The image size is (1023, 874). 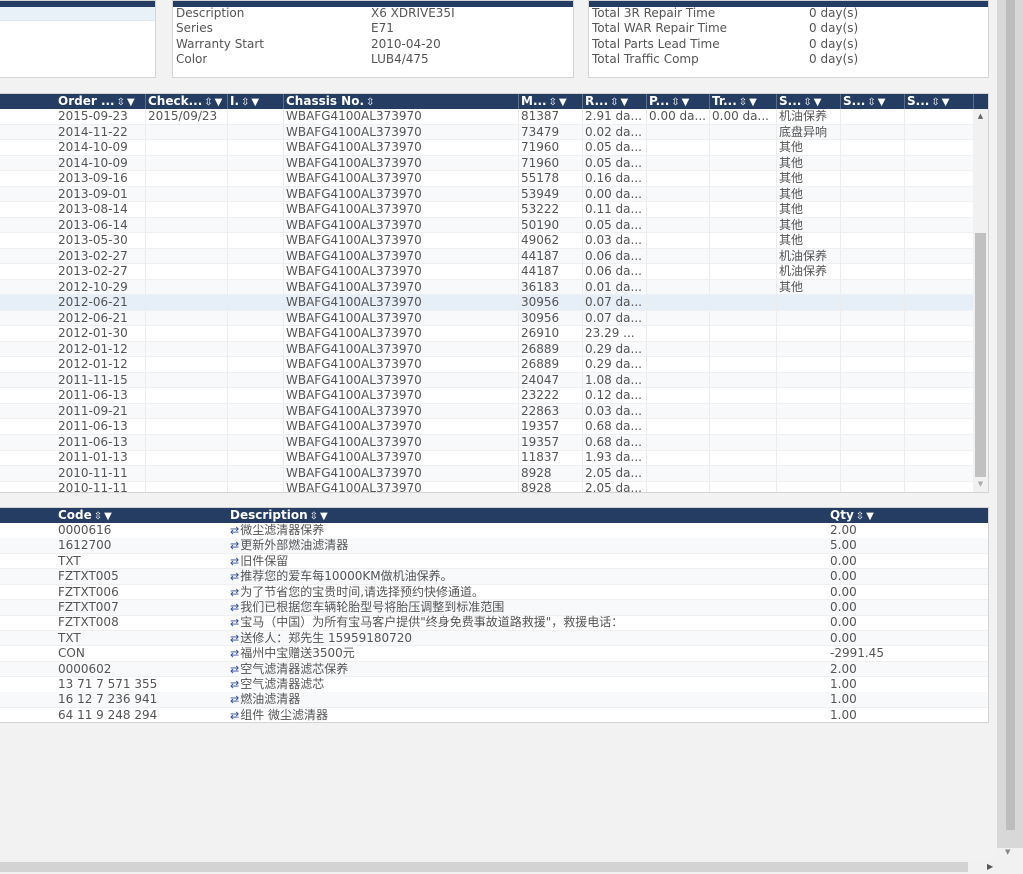 I want to click on column-header: Description ⇳ ▼, so click(x=528, y=515).